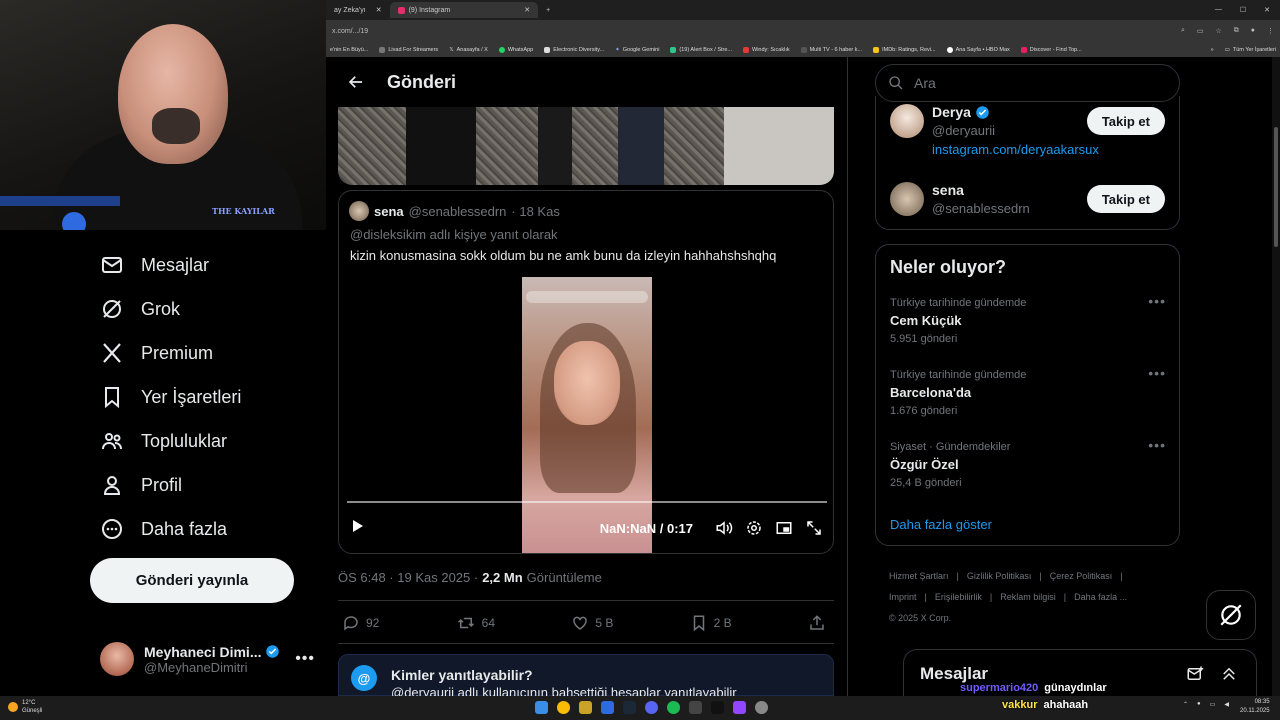 Image resolution: width=1280 pixels, height=720 pixels. I want to click on nav-messages: Mesajlar, so click(154, 265).